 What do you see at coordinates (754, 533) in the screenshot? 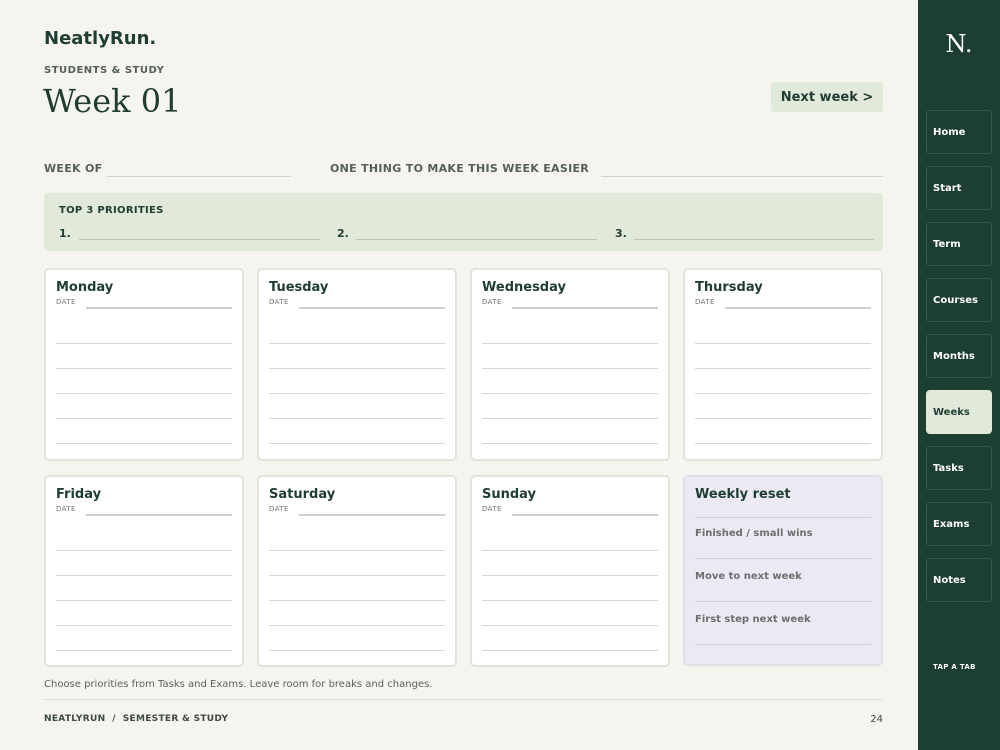
I see `reset-item-label: Finished / small wins` at bounding box center [754, 533].